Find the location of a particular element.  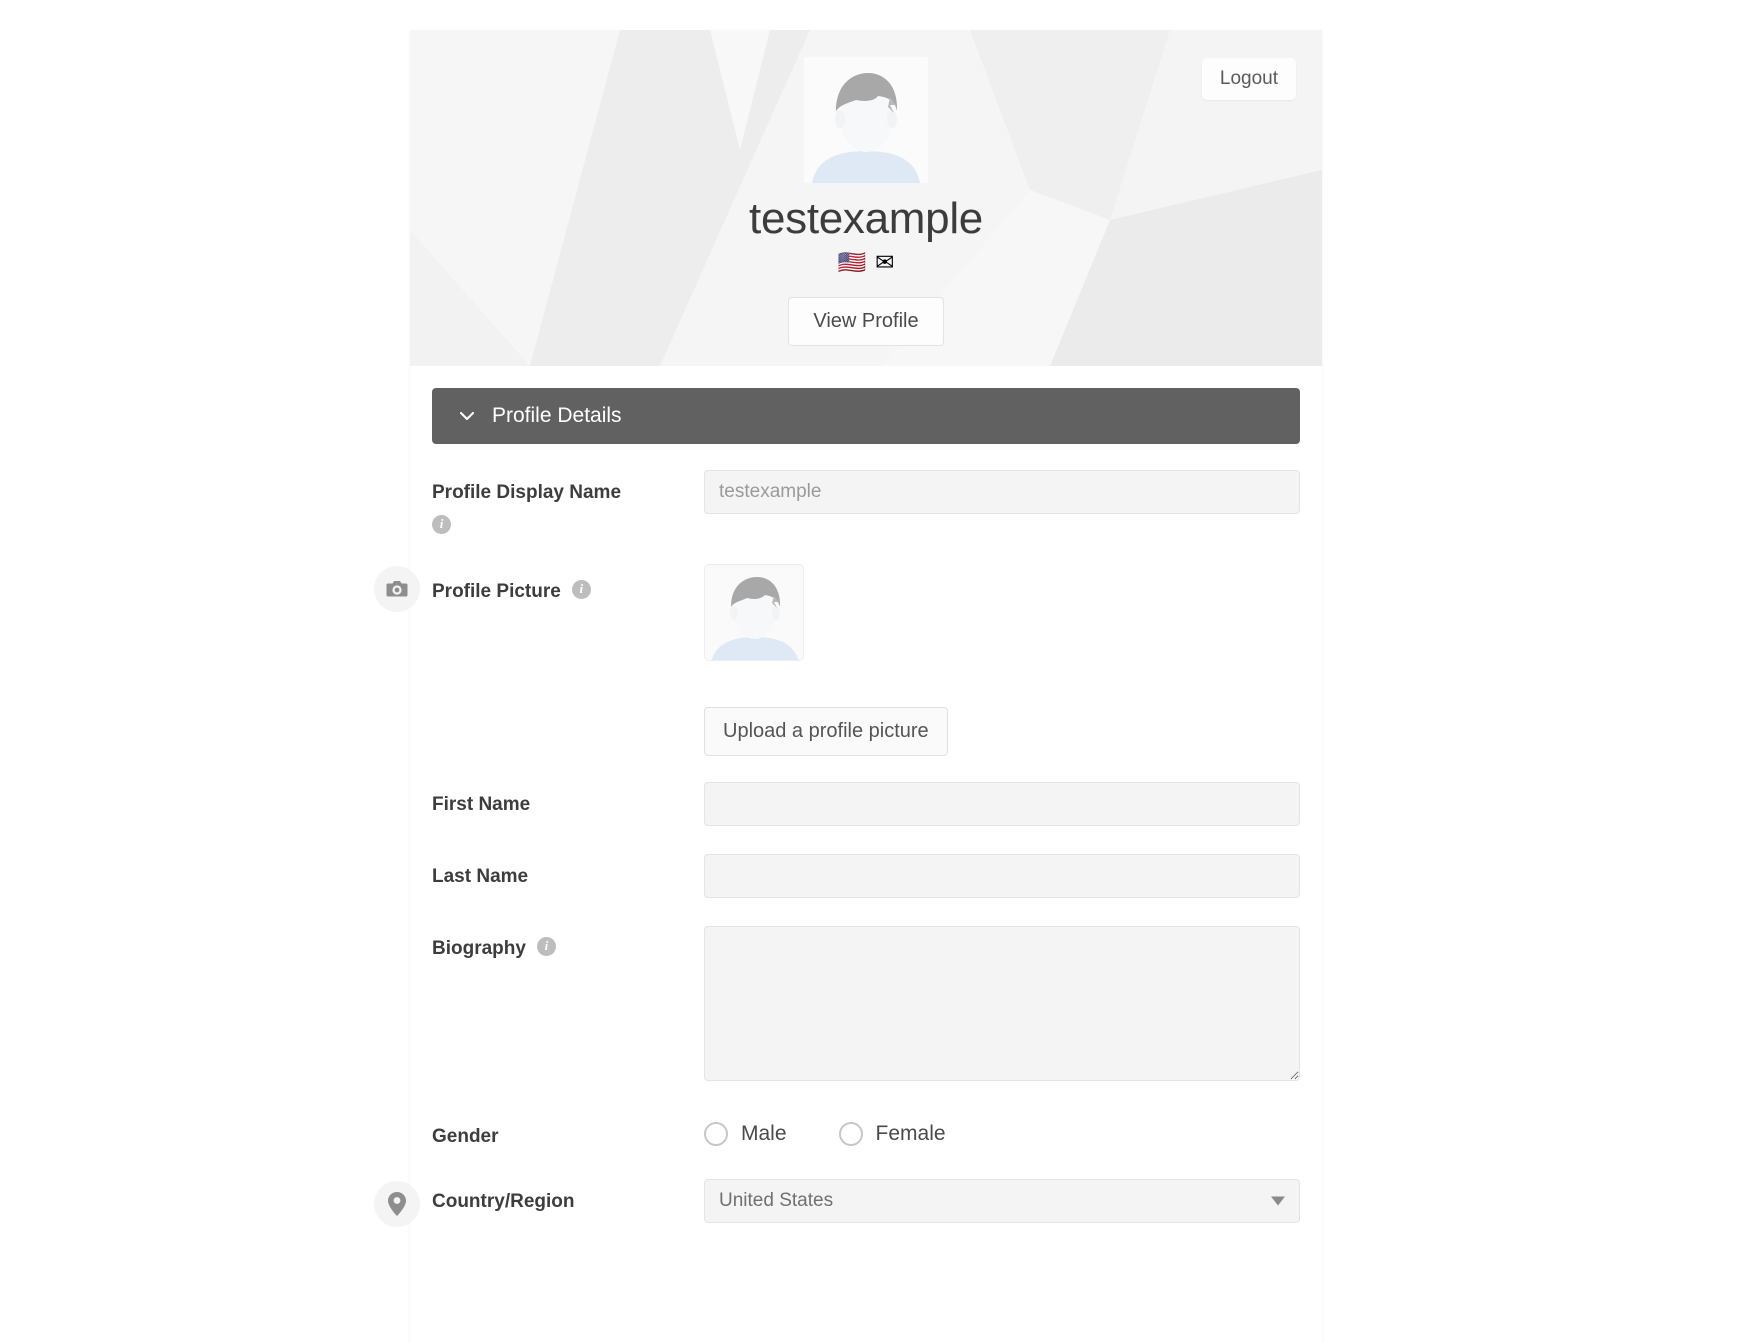

profile-badges: 🇺🇸 ✉ is located at coordinates (866, 262).